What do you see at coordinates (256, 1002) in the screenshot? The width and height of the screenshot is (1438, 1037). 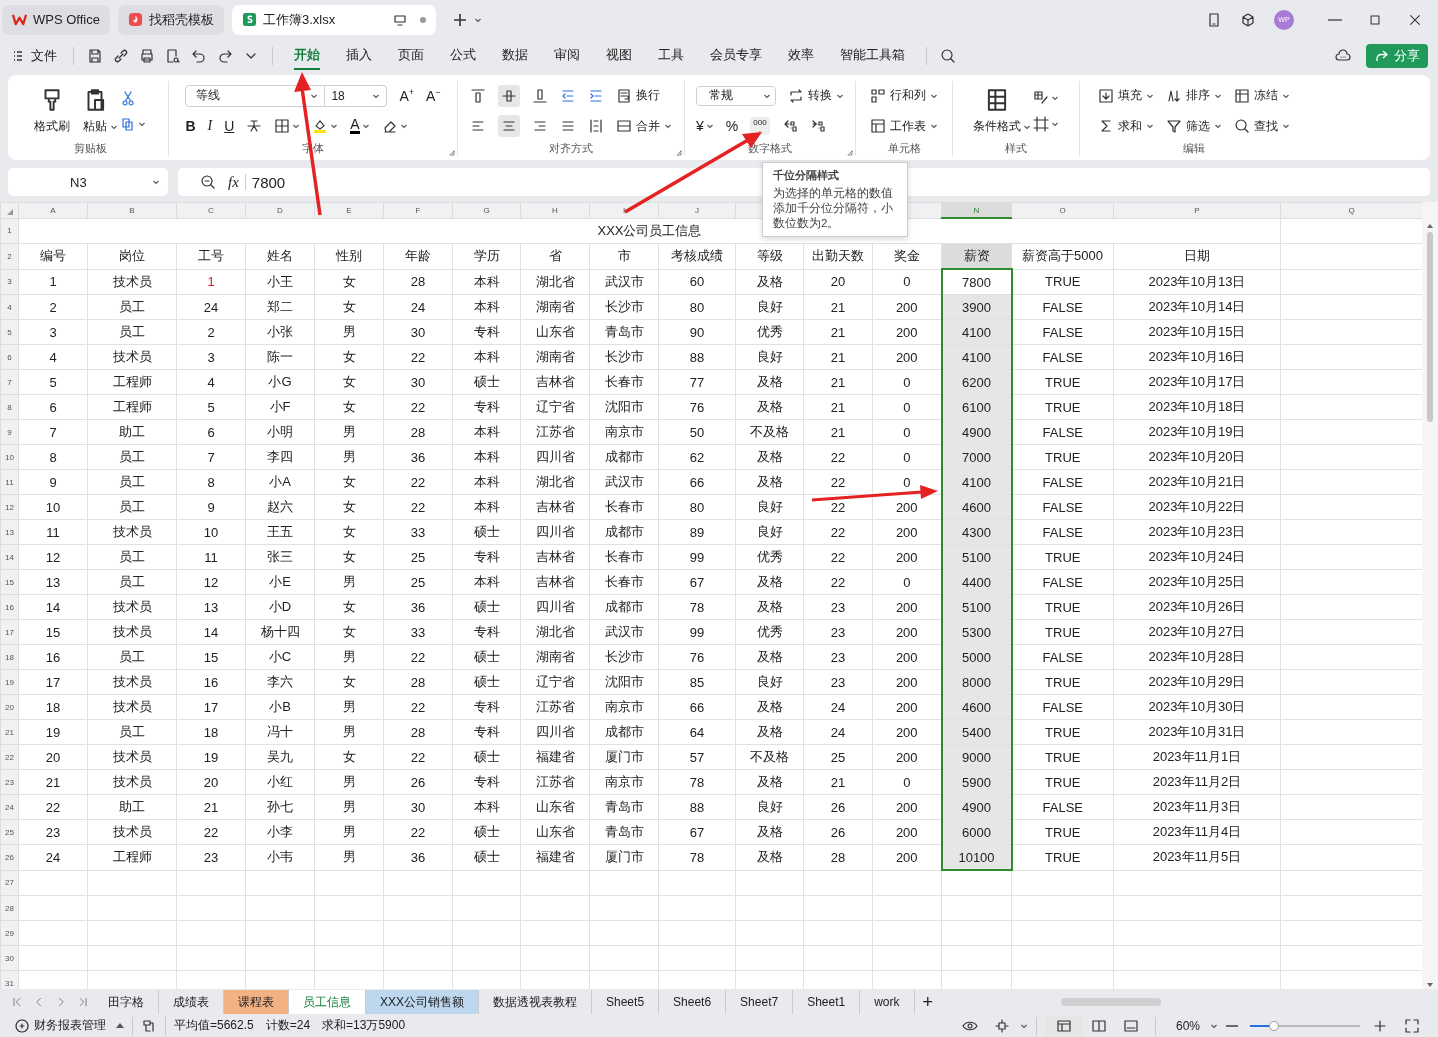 I see `sheet-tab: 课程表` at bounding box center [256, 1002].